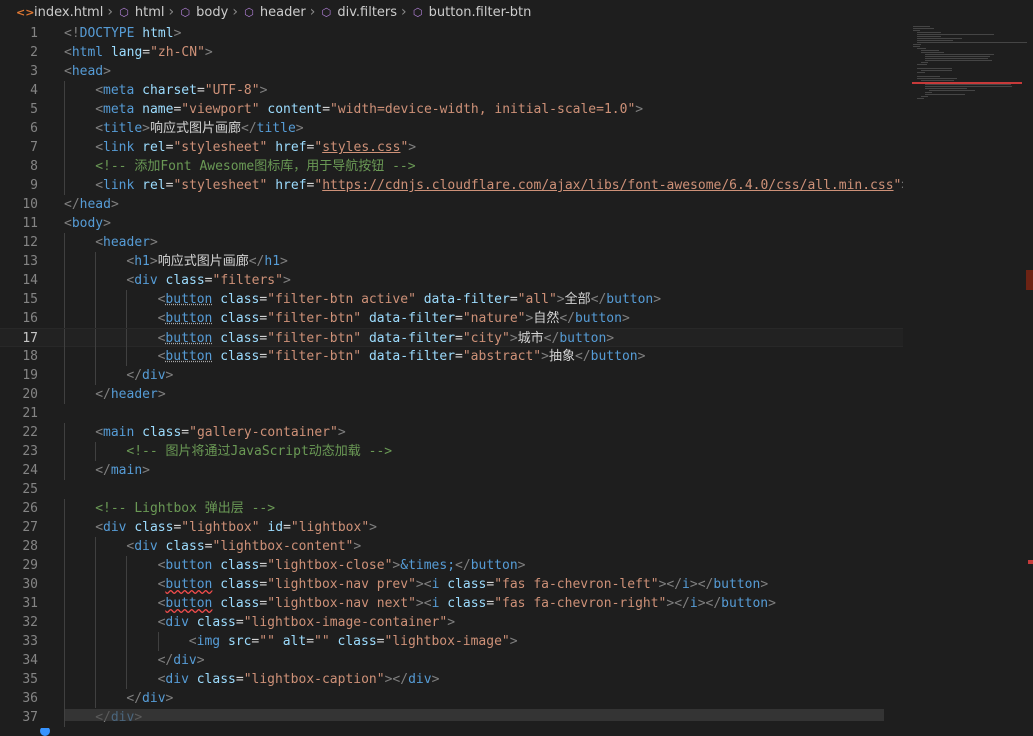 The width and height of the screenshot is (1033, 736). I want to click on breadcrumb-item: <> index.html, so click(59, 12).